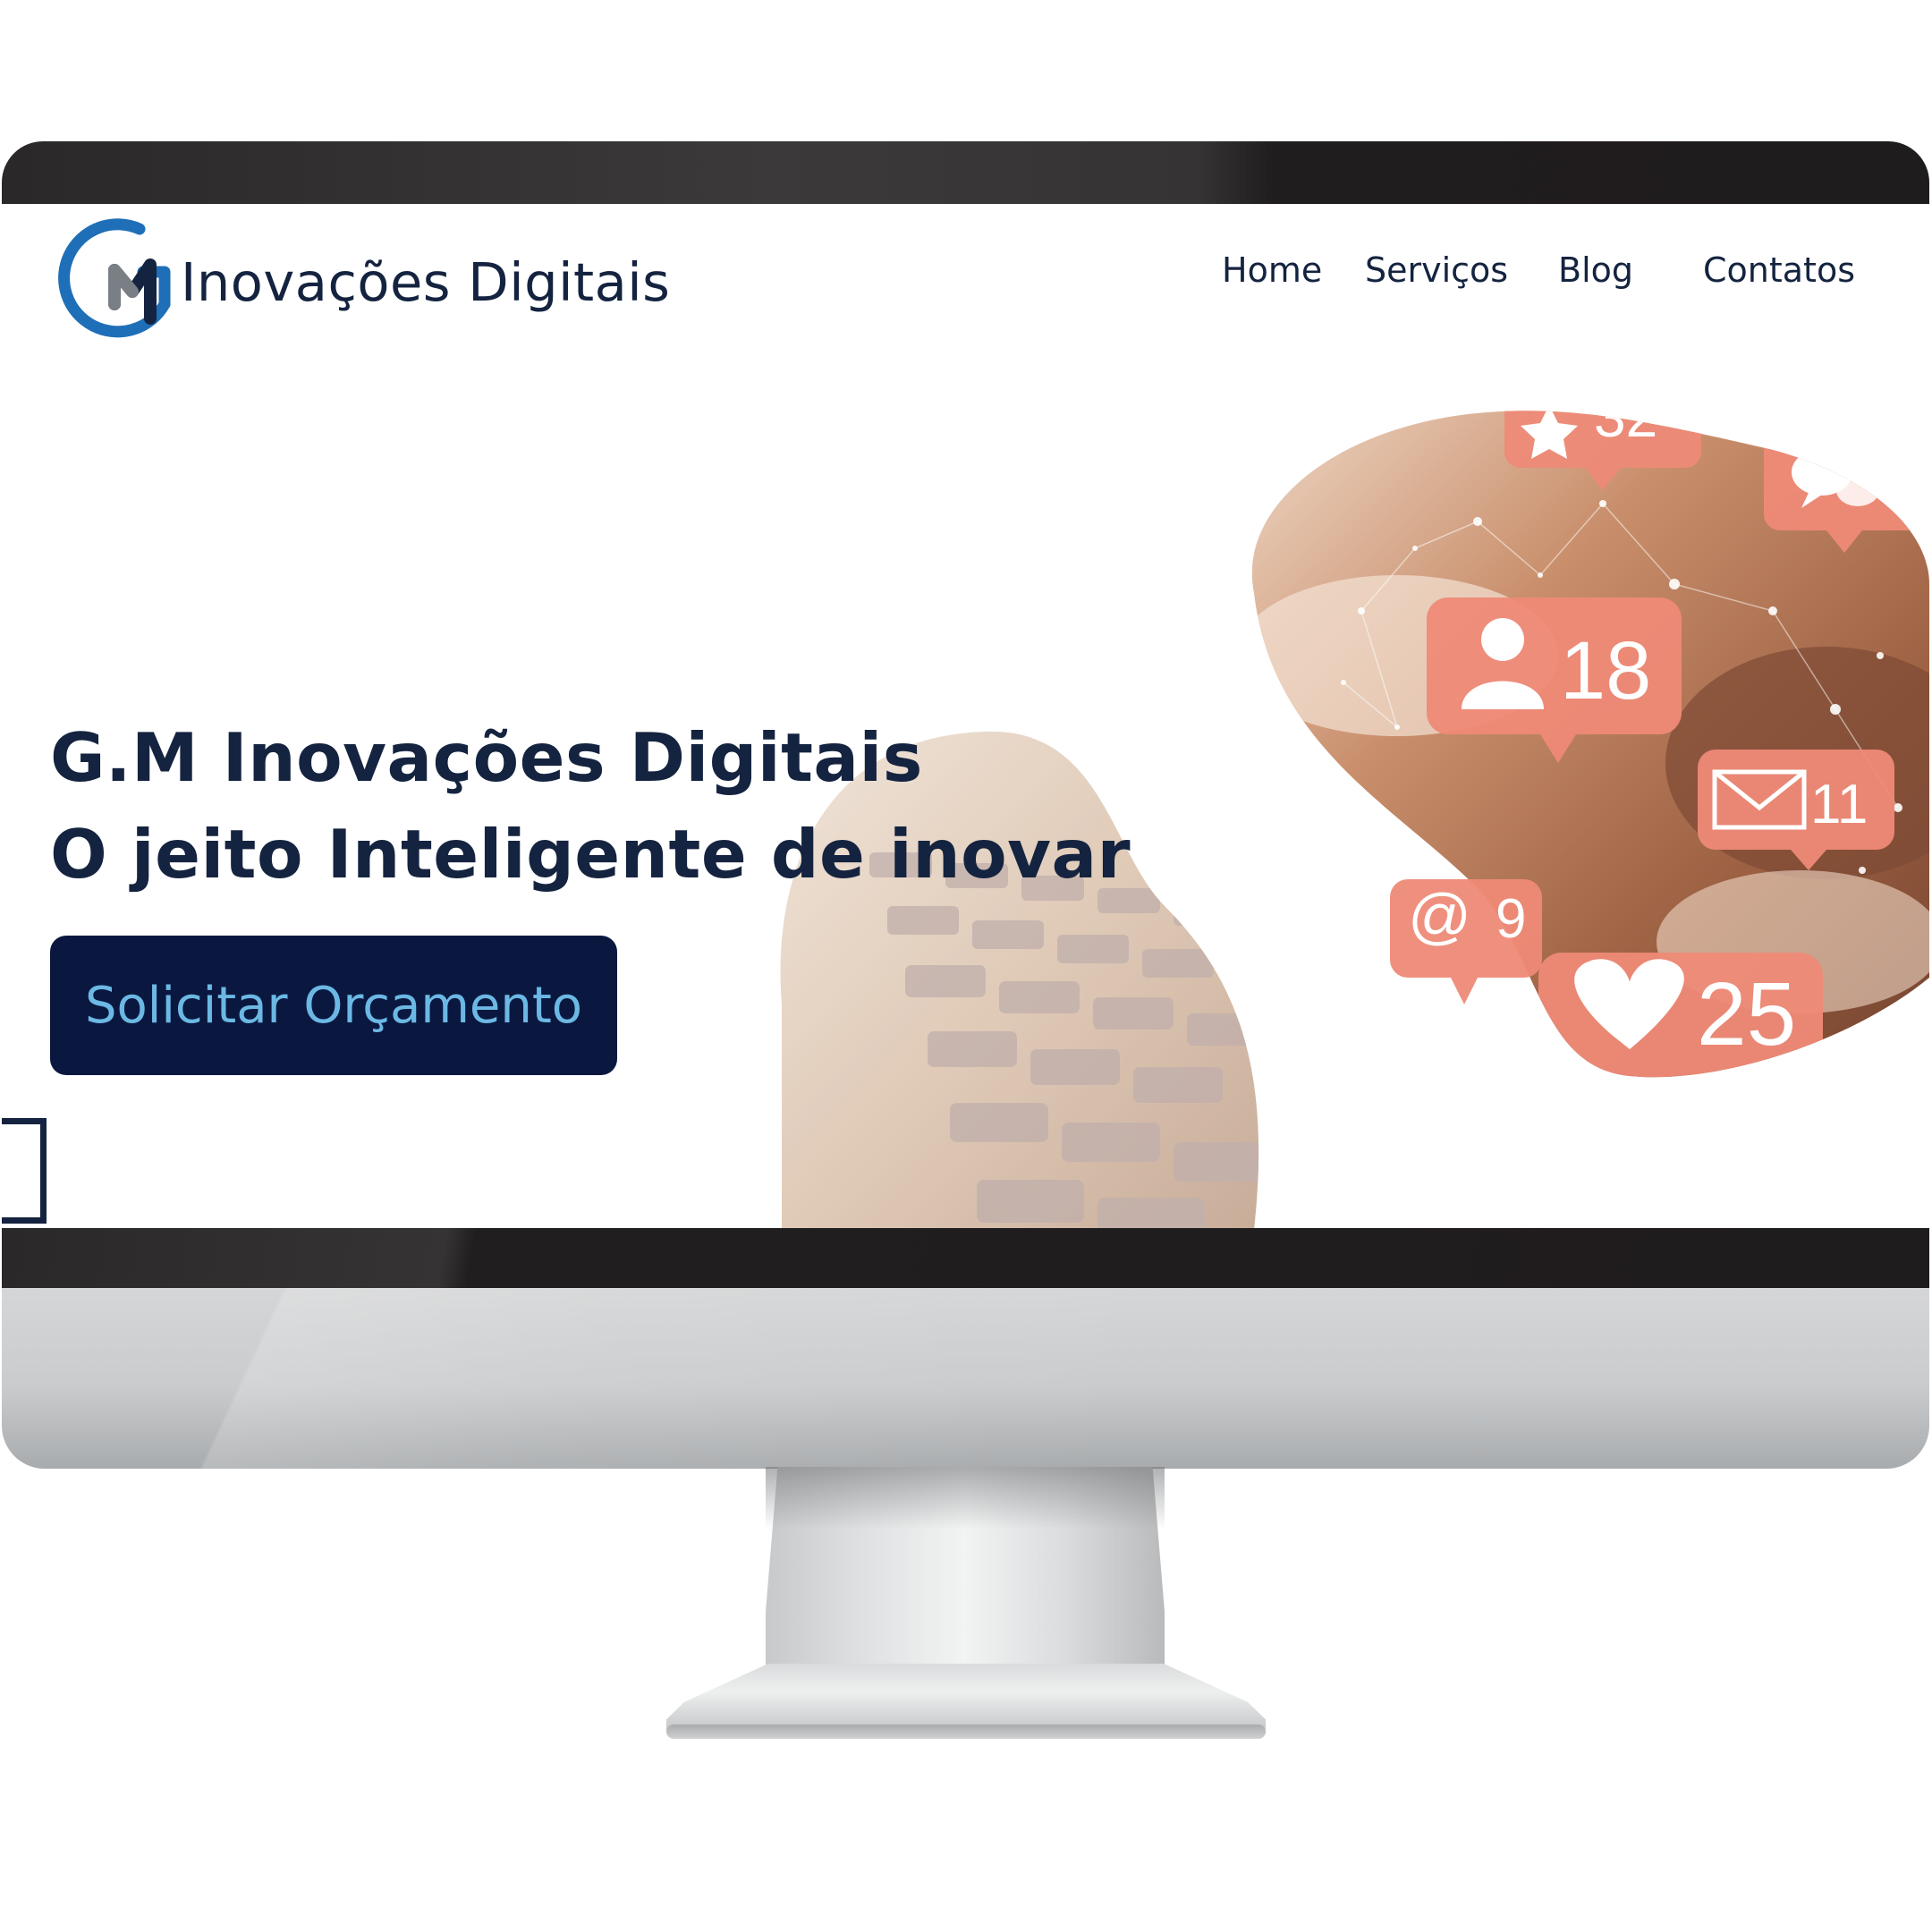 The image size is (1932, 1932). I want to click on monitor-top-bezel, so click(965, 174).